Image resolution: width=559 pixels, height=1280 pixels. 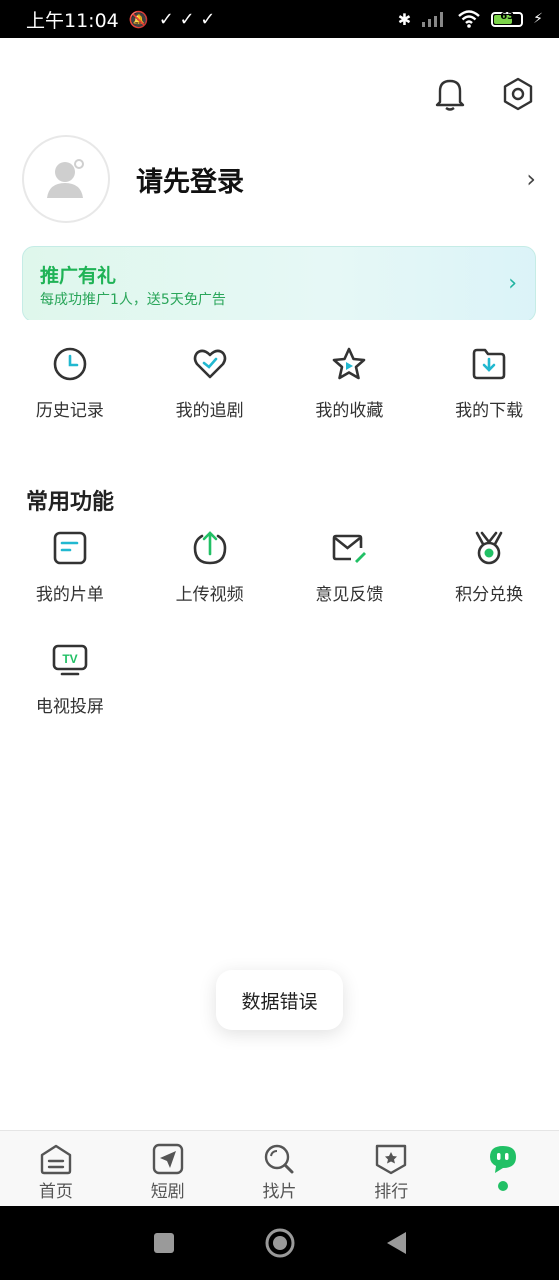 What do you see at coordinates (69, 411) in the screenshot?
I see `history-label: 历史记录` at bounding box center [69, 411].